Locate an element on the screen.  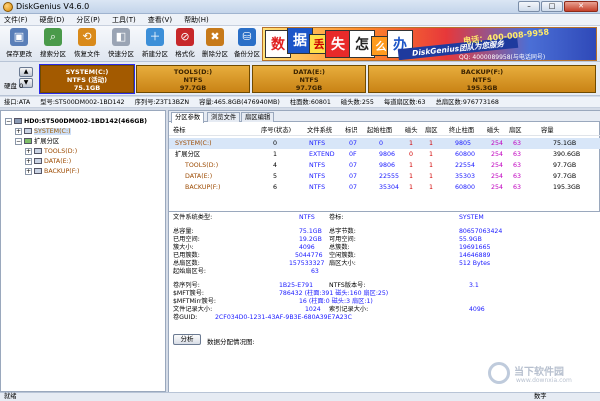
title-bar: DiskGenius V4.6.0 – □ ✕ is located at coordinates (300, 7).